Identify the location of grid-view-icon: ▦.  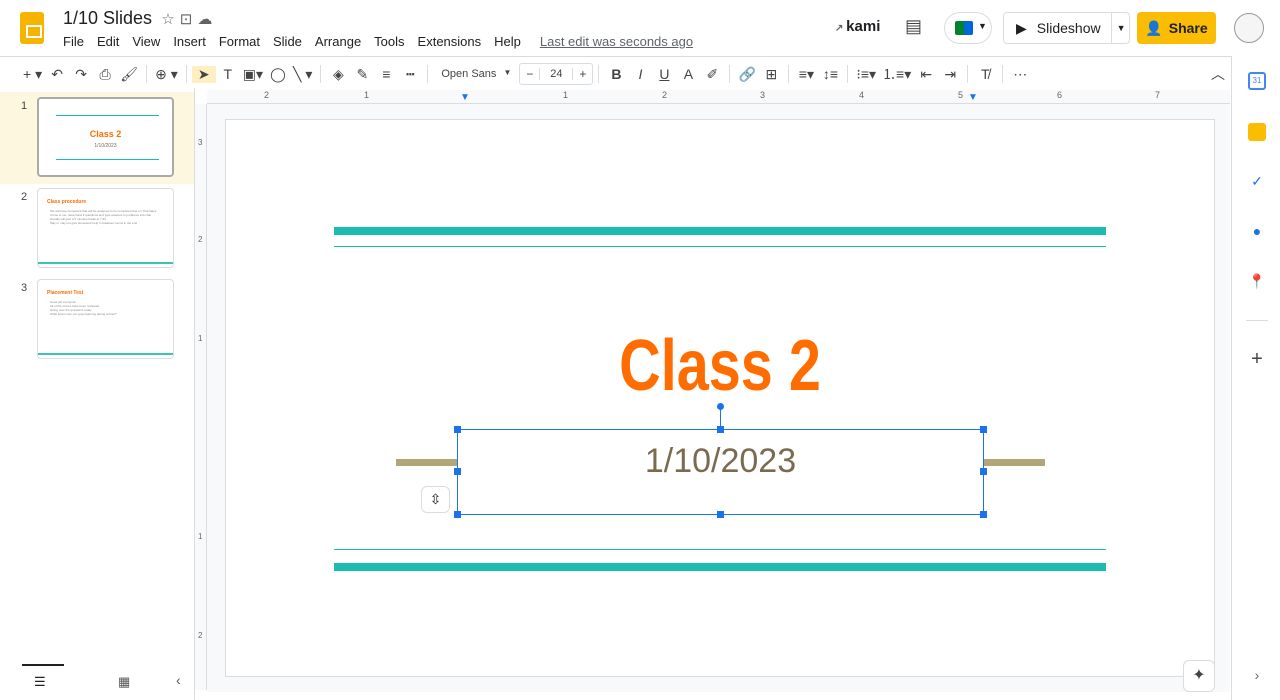
(124, 682).